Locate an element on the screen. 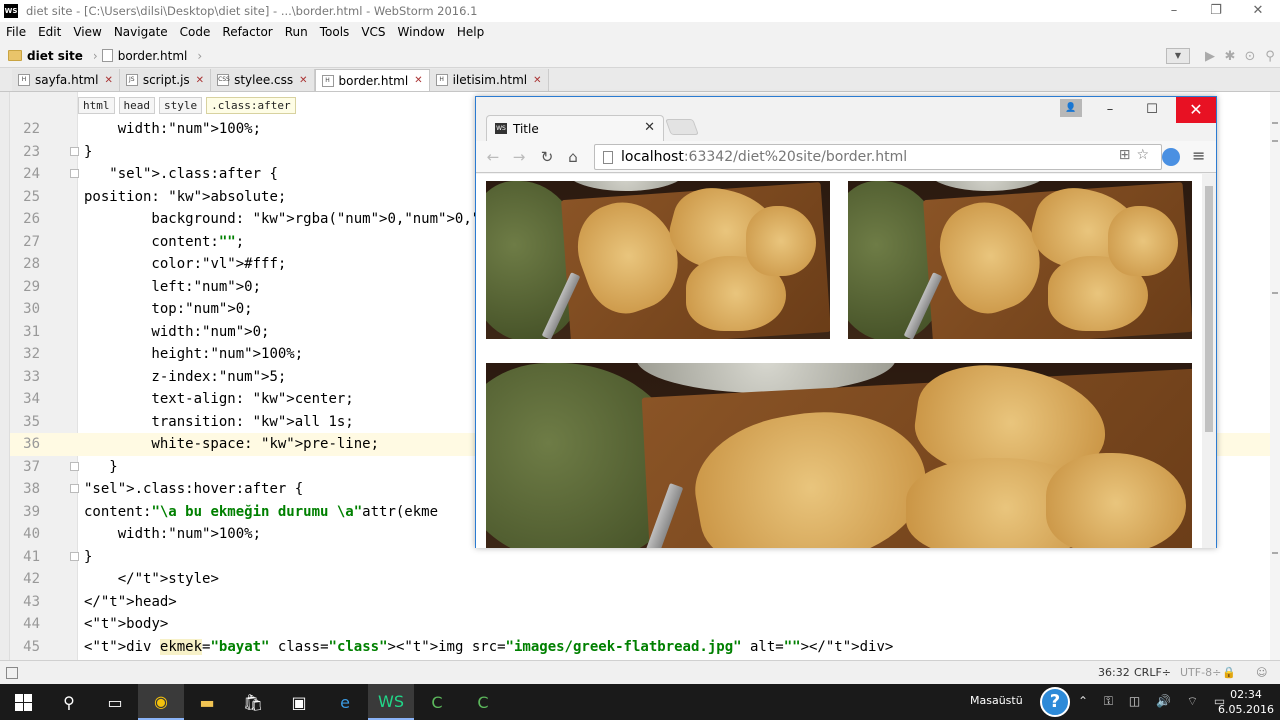  menu-help: Help is located at coordinates (470, 32).